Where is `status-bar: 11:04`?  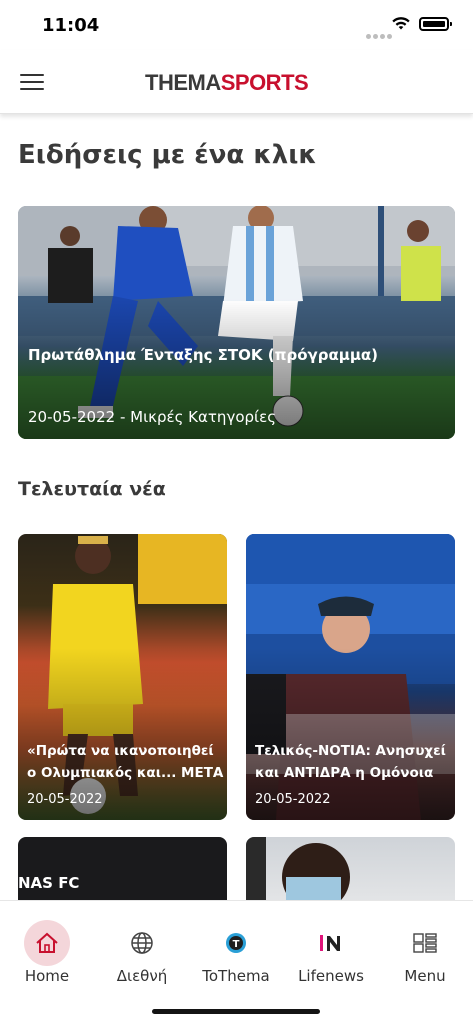
status-bar: 11:04 is located at coordinates (236, 25).